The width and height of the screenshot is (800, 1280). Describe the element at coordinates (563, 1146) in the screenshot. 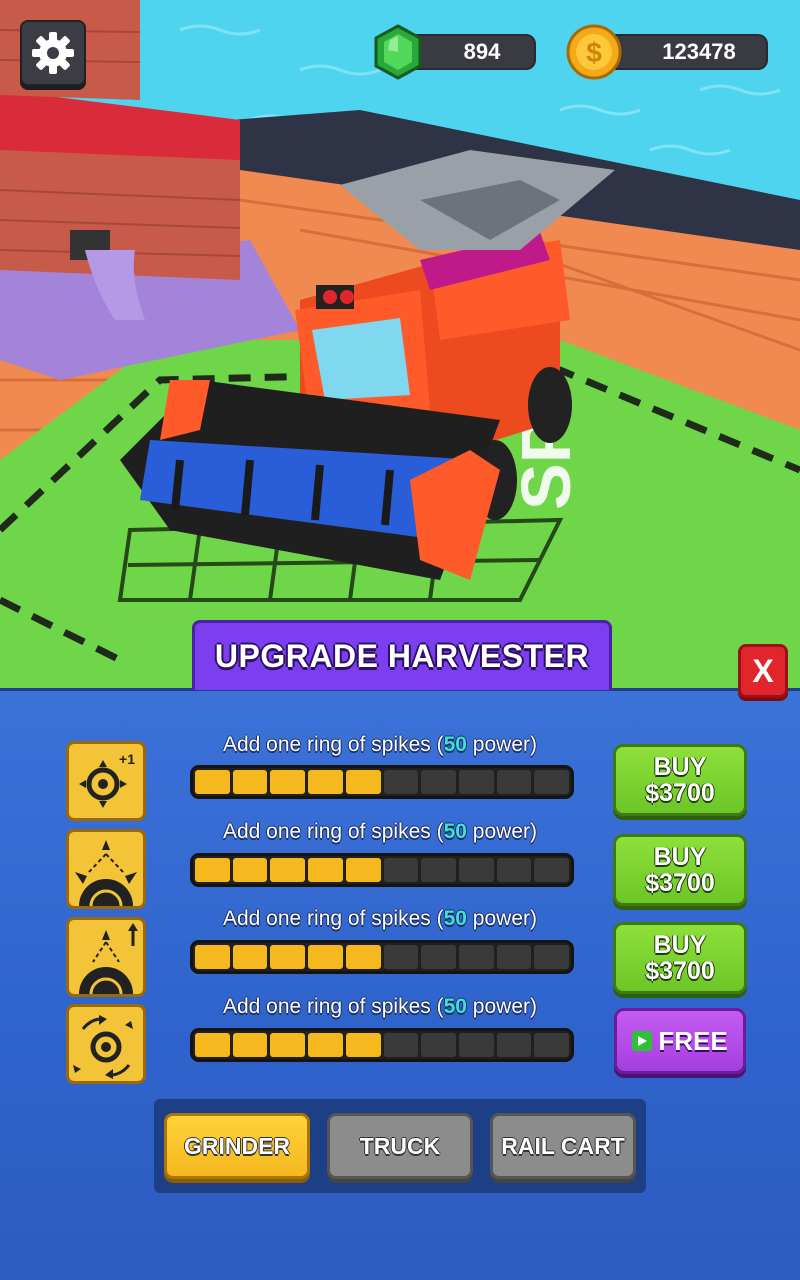

I see `tab-rail-cart: RAIL CART` at that location.